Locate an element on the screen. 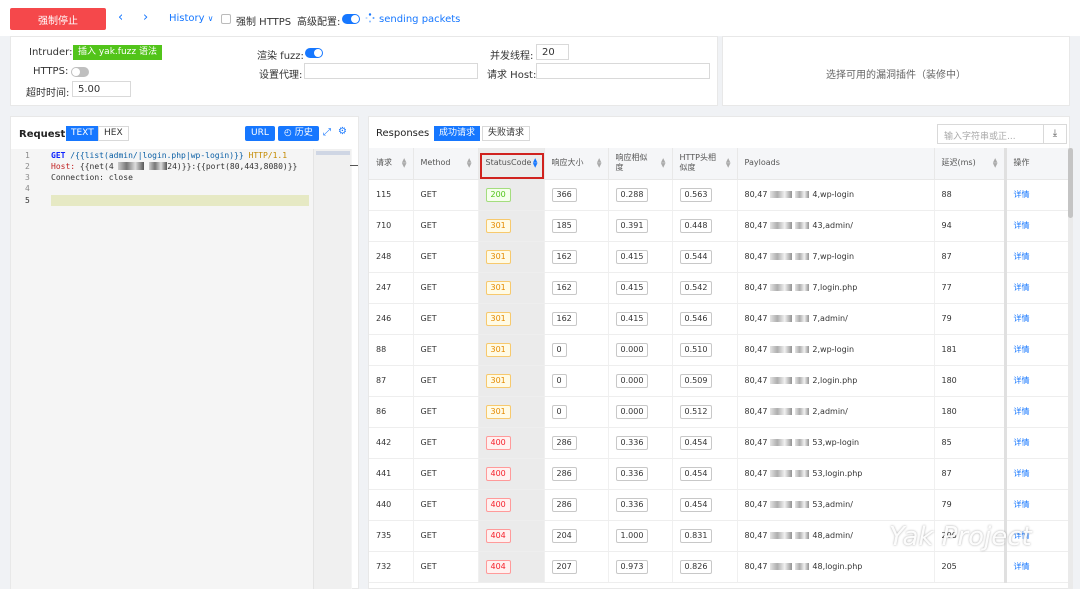 The height and width of the screenshot is (589, 1080). cell-similarity: 0.415 is located at coordinates (640, 319).